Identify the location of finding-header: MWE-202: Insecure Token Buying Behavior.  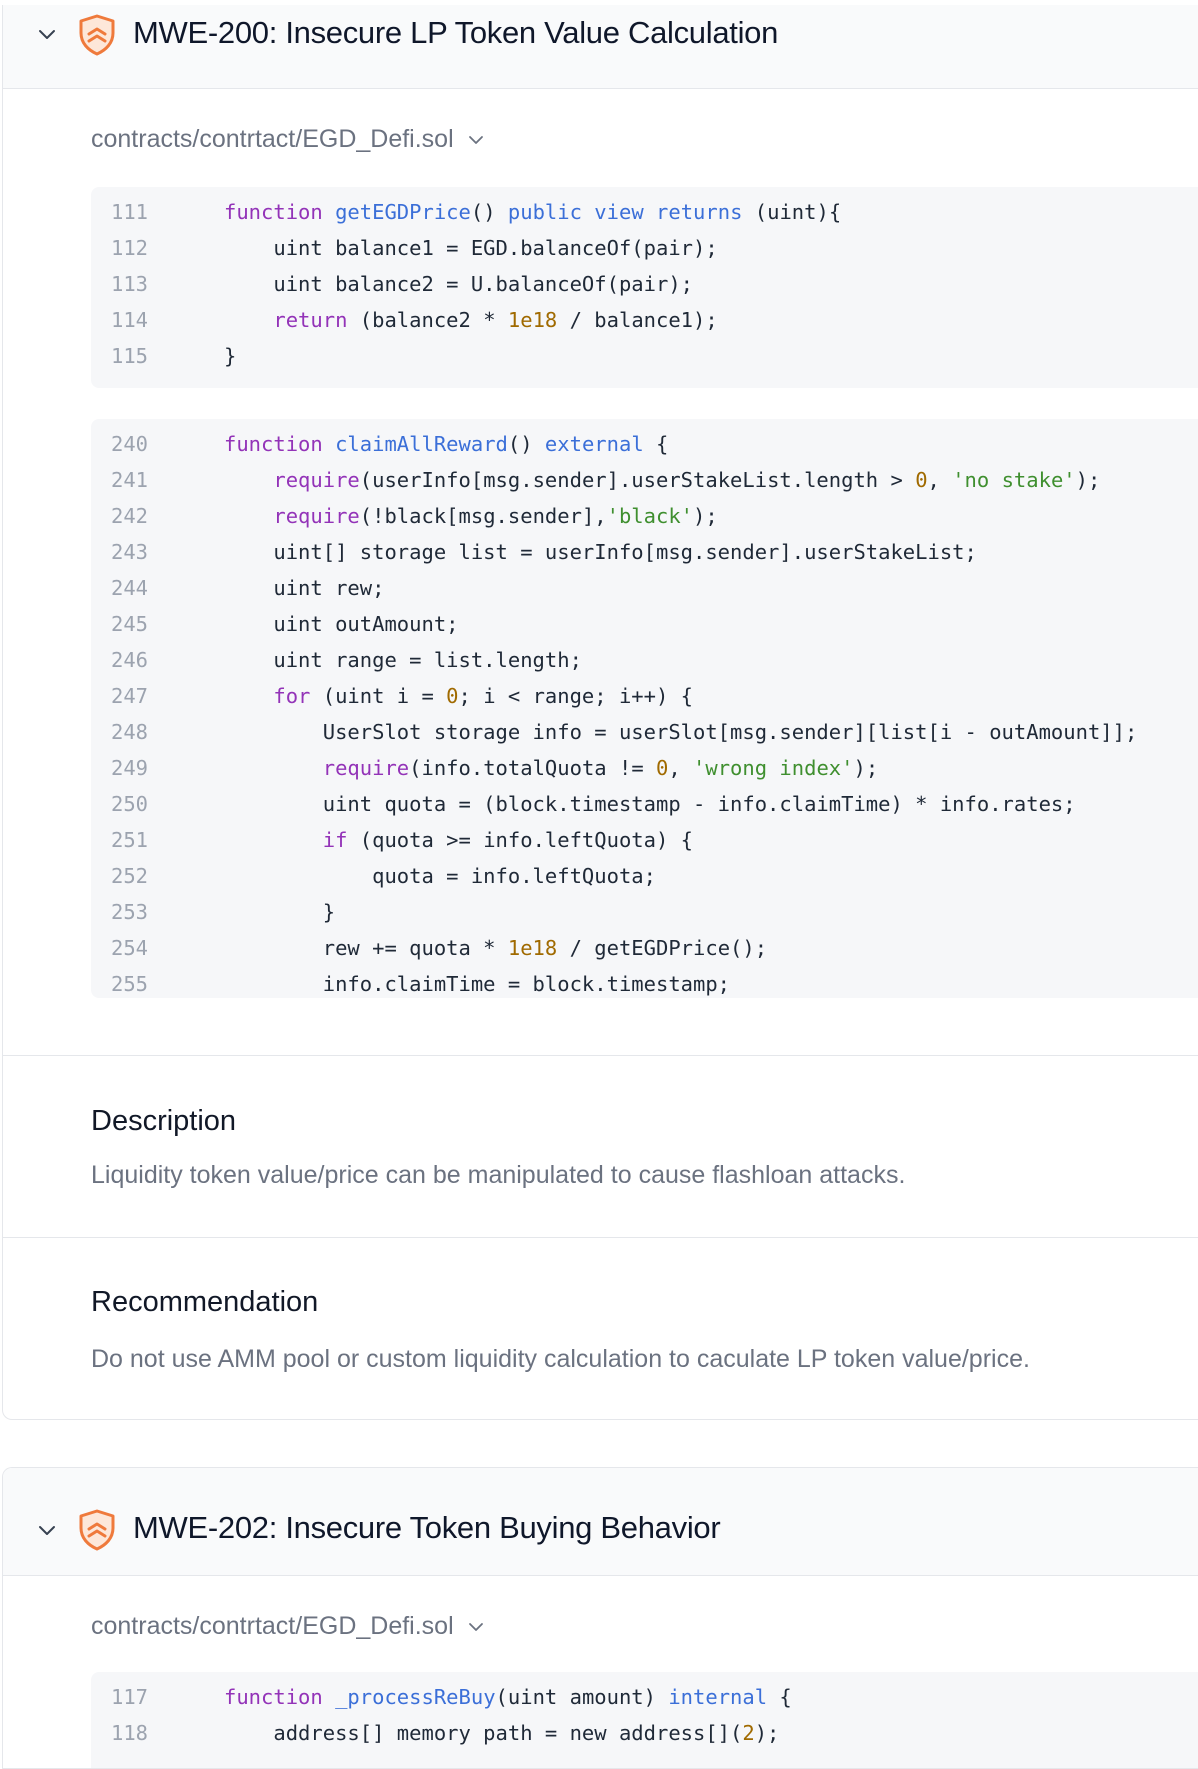
(600, 1522).